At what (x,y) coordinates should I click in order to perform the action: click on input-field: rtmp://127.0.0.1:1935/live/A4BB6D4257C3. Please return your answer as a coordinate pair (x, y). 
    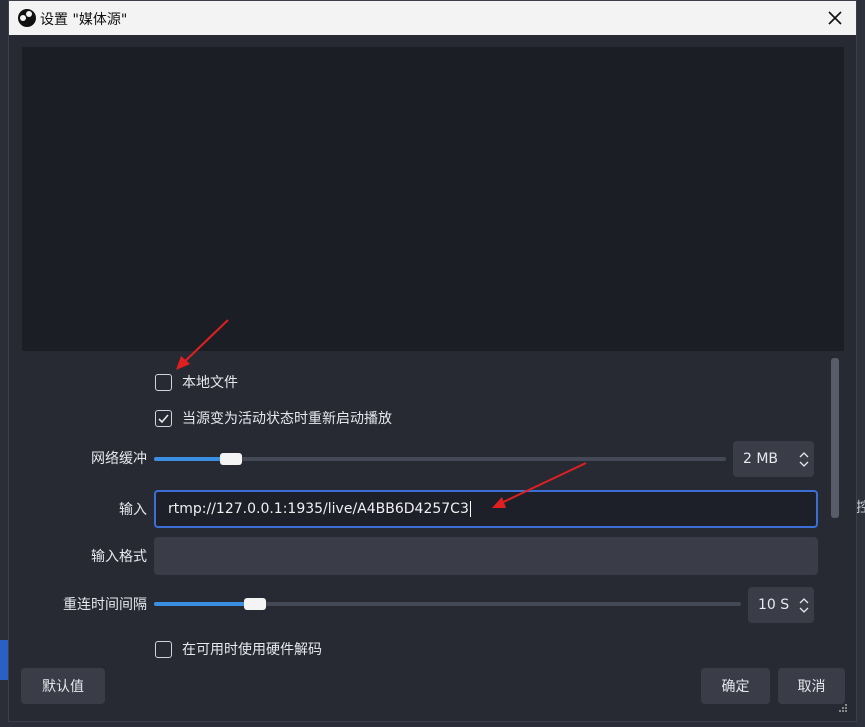
    Looking at the image, I should click on (486, 509).